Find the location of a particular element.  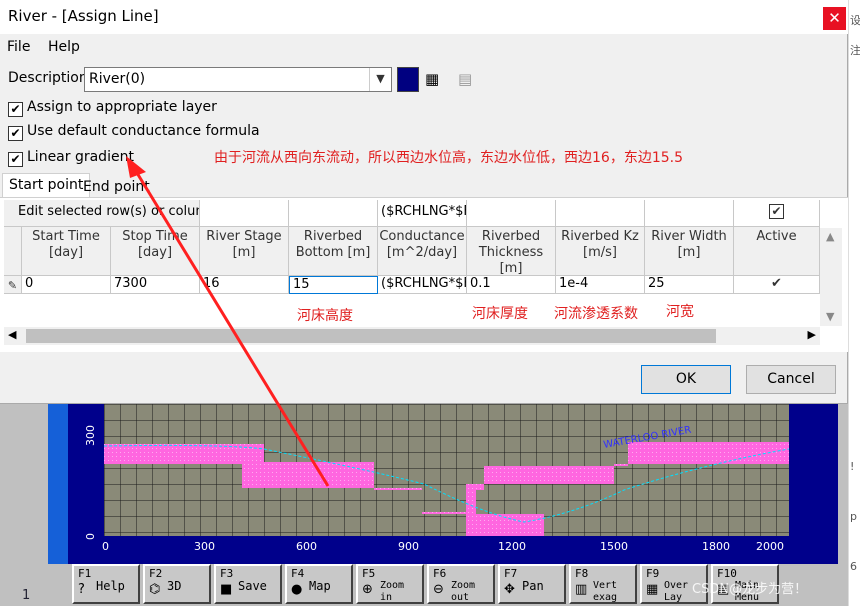

horizontal-scrollbar: ◀ ▶ is located at coordinates (412, 336).